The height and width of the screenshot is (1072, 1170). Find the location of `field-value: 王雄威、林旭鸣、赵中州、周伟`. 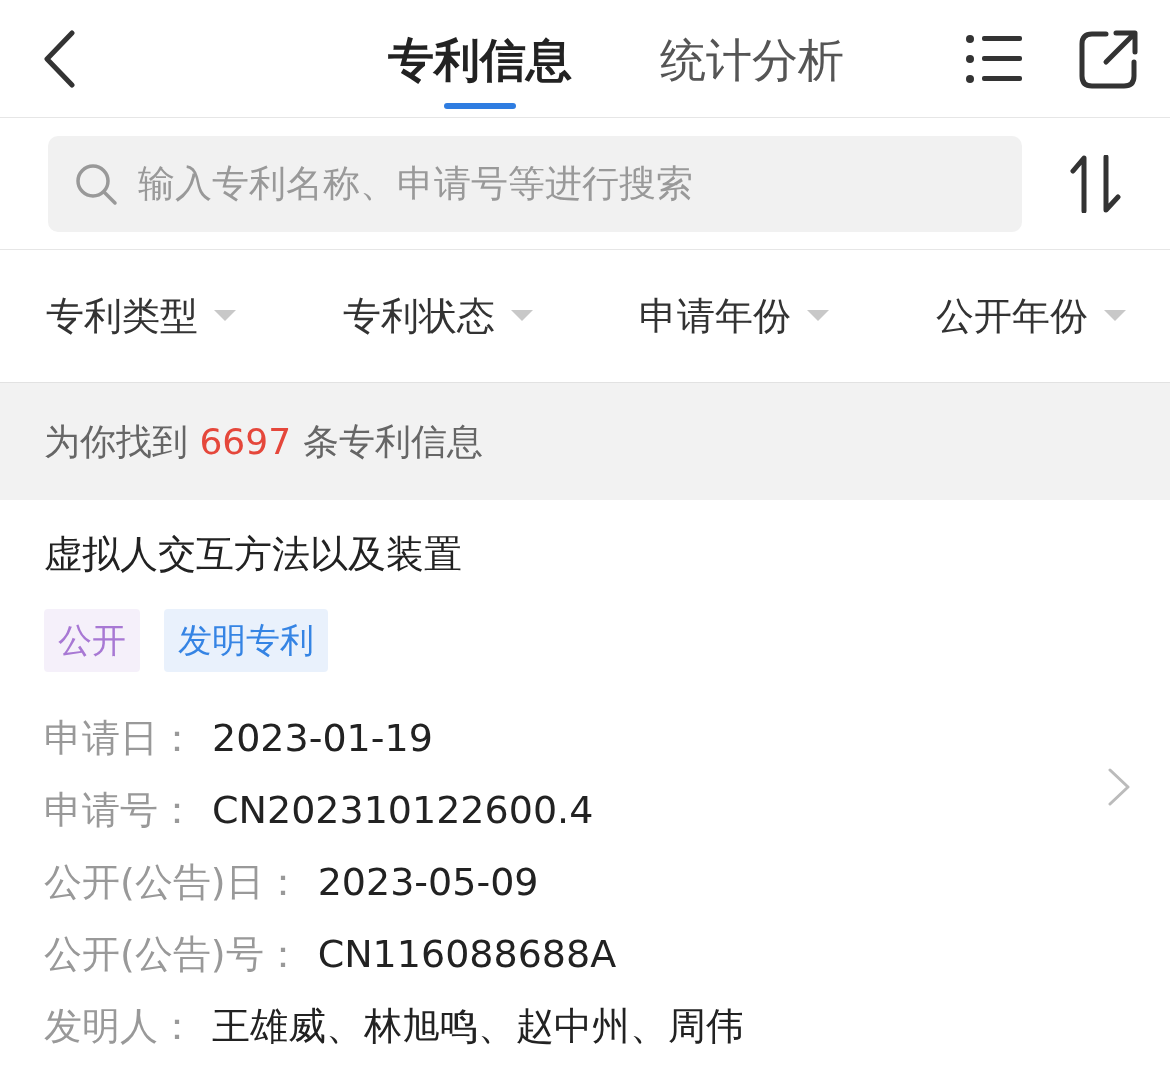

field-value: 王雄威、林旭鸣、赵中州、周伟 is located at coordinates (478, 1026).